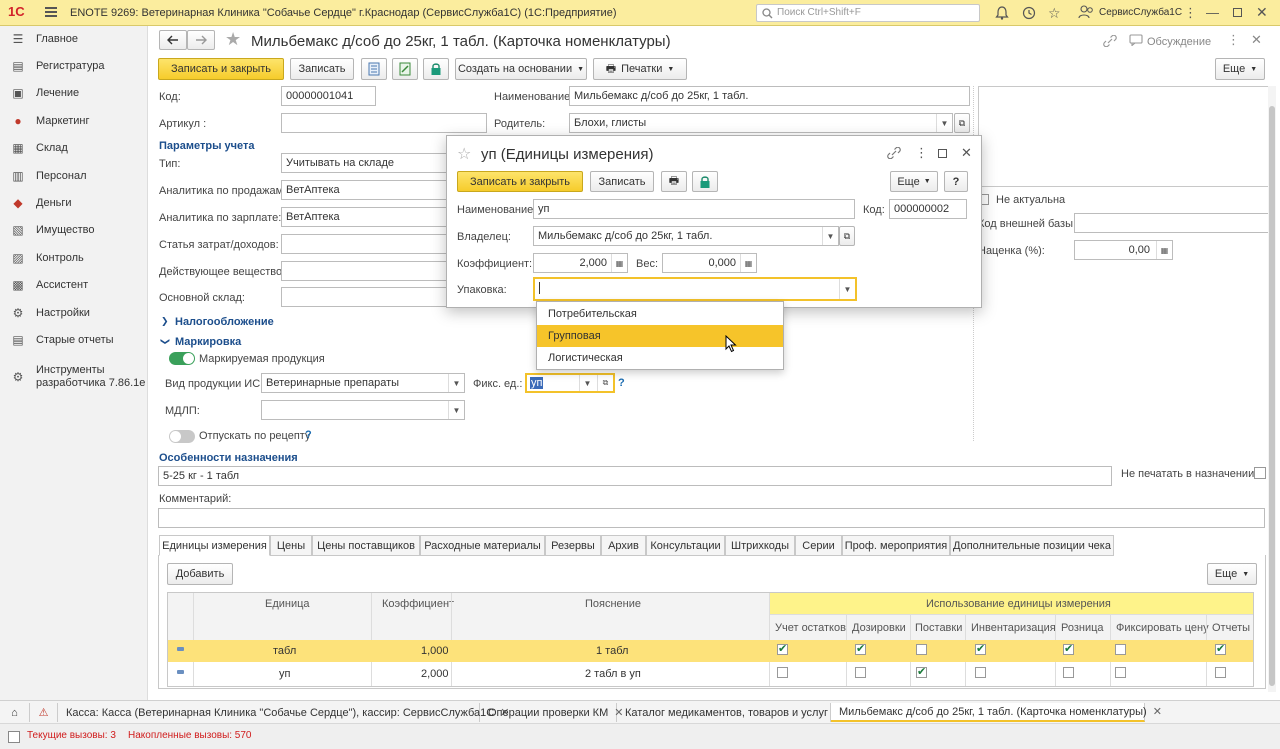 This screenshot has height=749, width=1280. What do you see at coordinates (938, 628) in the screenshot?
I see `col-supply-header: Поставки` at bounding box center [938, 628].